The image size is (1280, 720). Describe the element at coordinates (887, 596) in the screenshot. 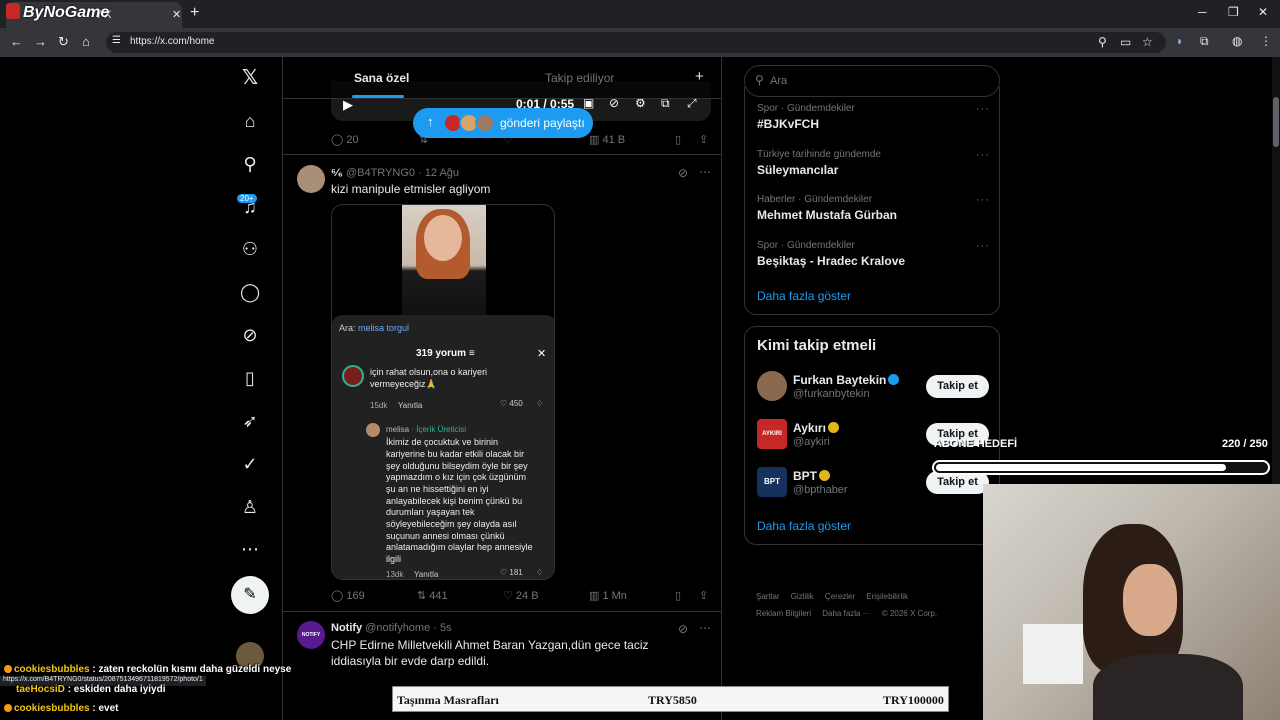

I see `footer-link: Erişilebilirlik` at that location.